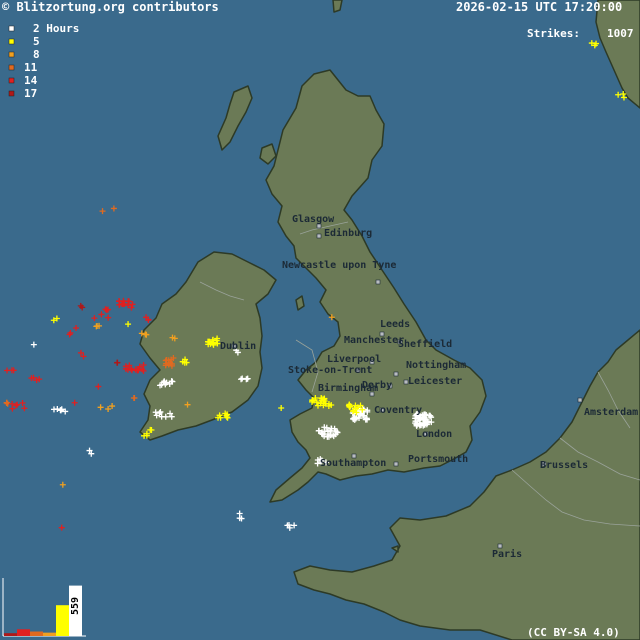 The image size is (640, 640). Describe the element at coordinates (353, 463) in the screenshot. I see `city-label-southampton: Southampton` at that location.